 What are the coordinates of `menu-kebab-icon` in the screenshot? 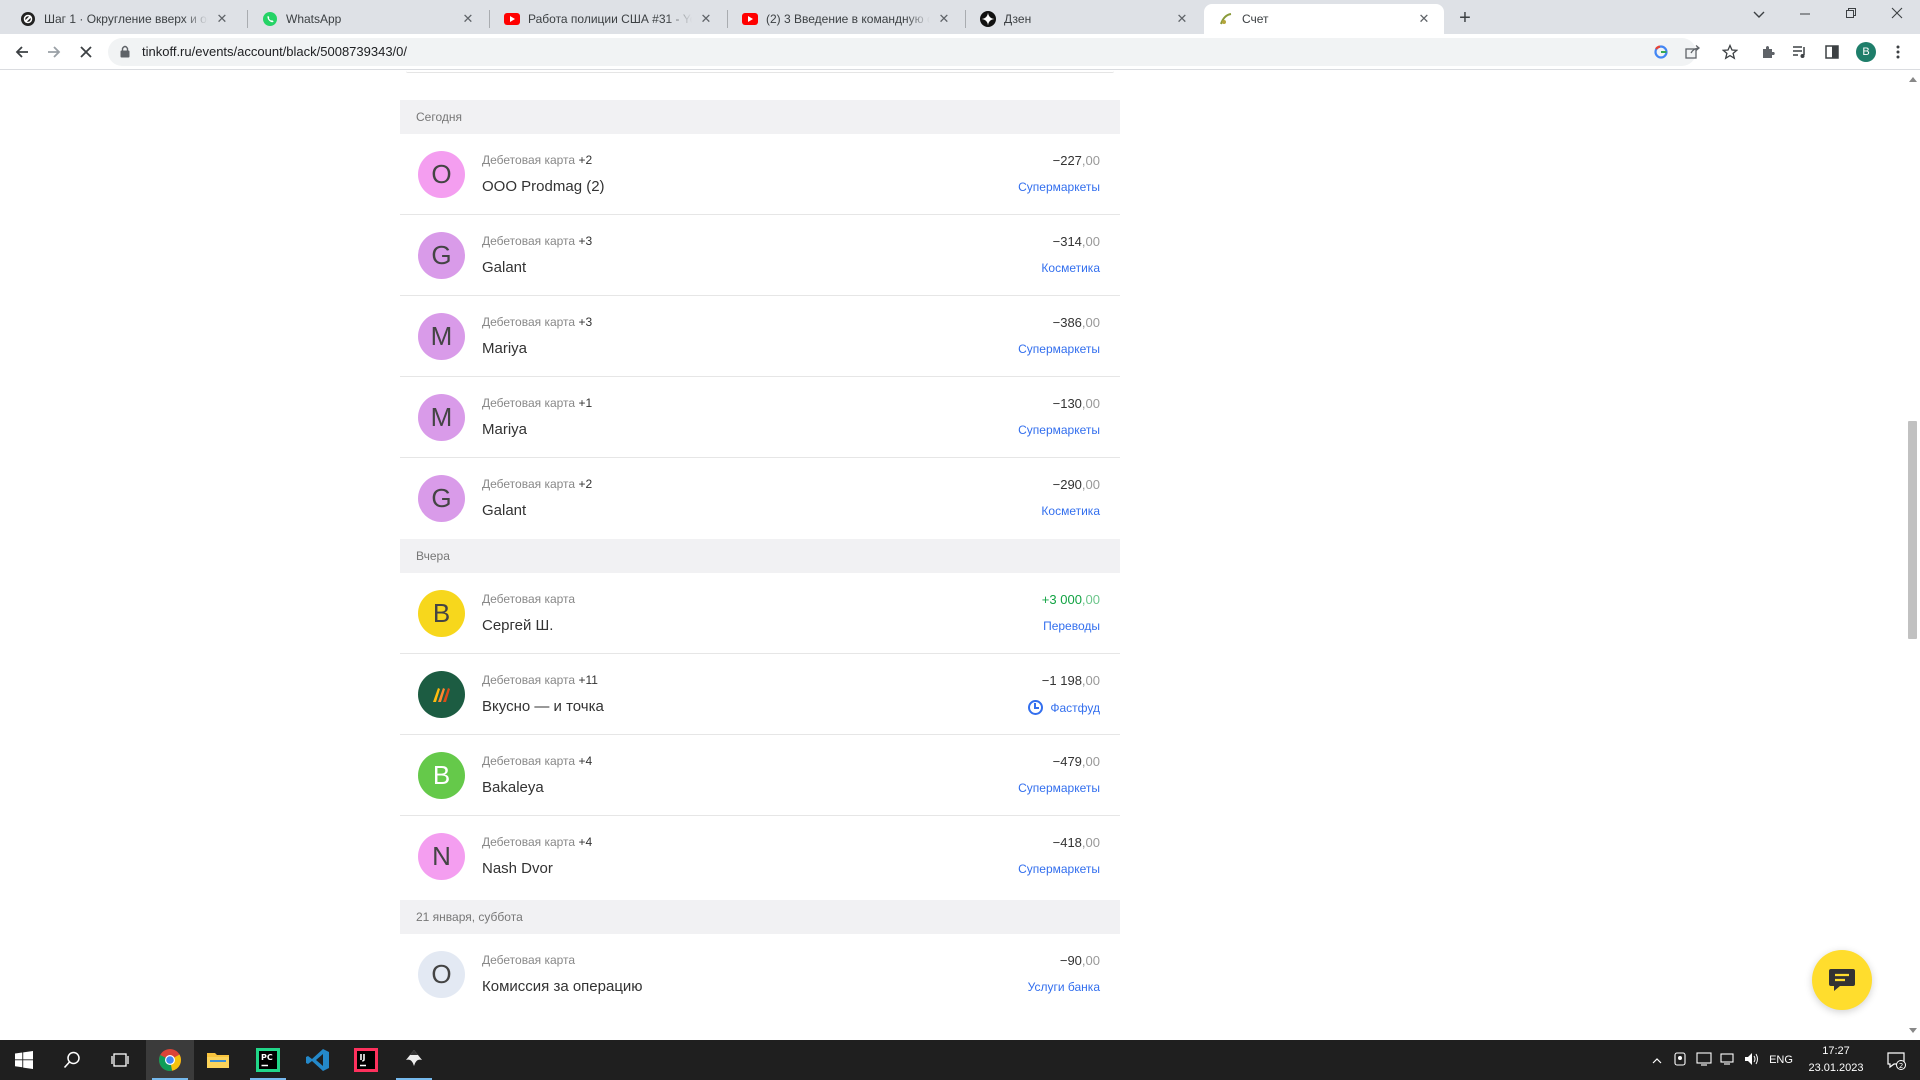 It's located at (1898, 52).